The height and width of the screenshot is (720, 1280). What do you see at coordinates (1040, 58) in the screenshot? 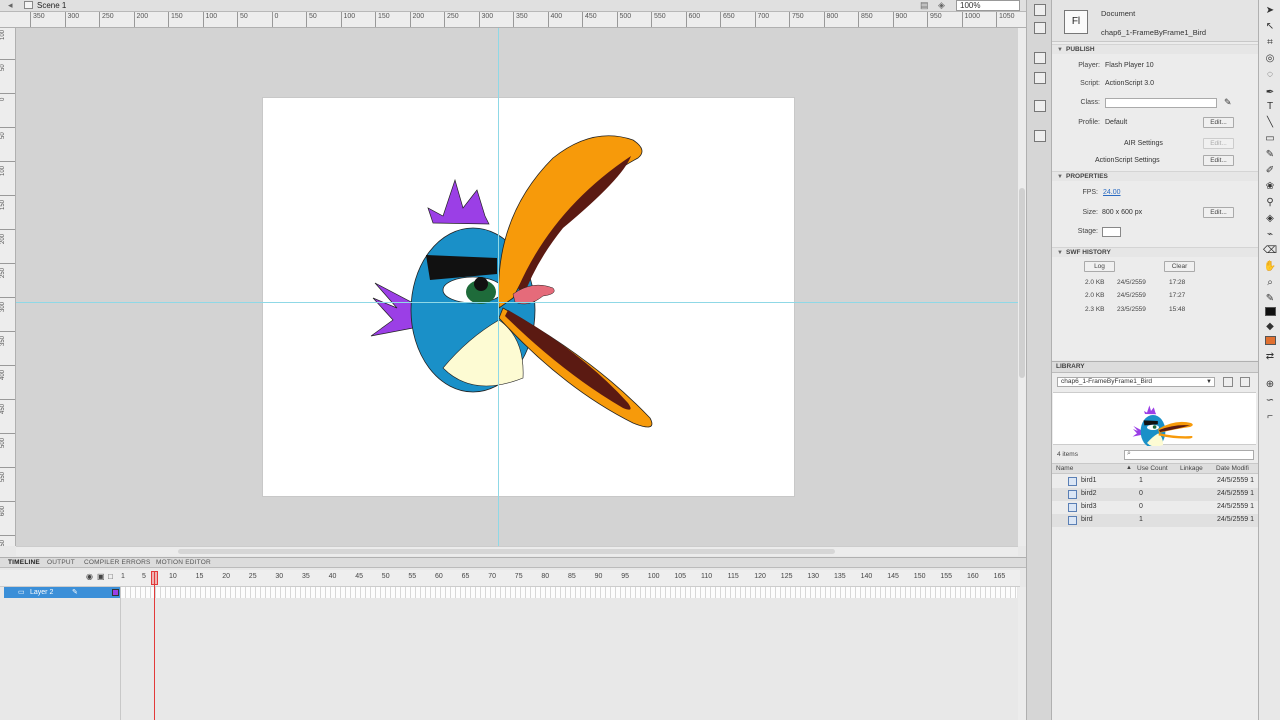
I see `swatches-icon` at bounding box center [1040, 58].